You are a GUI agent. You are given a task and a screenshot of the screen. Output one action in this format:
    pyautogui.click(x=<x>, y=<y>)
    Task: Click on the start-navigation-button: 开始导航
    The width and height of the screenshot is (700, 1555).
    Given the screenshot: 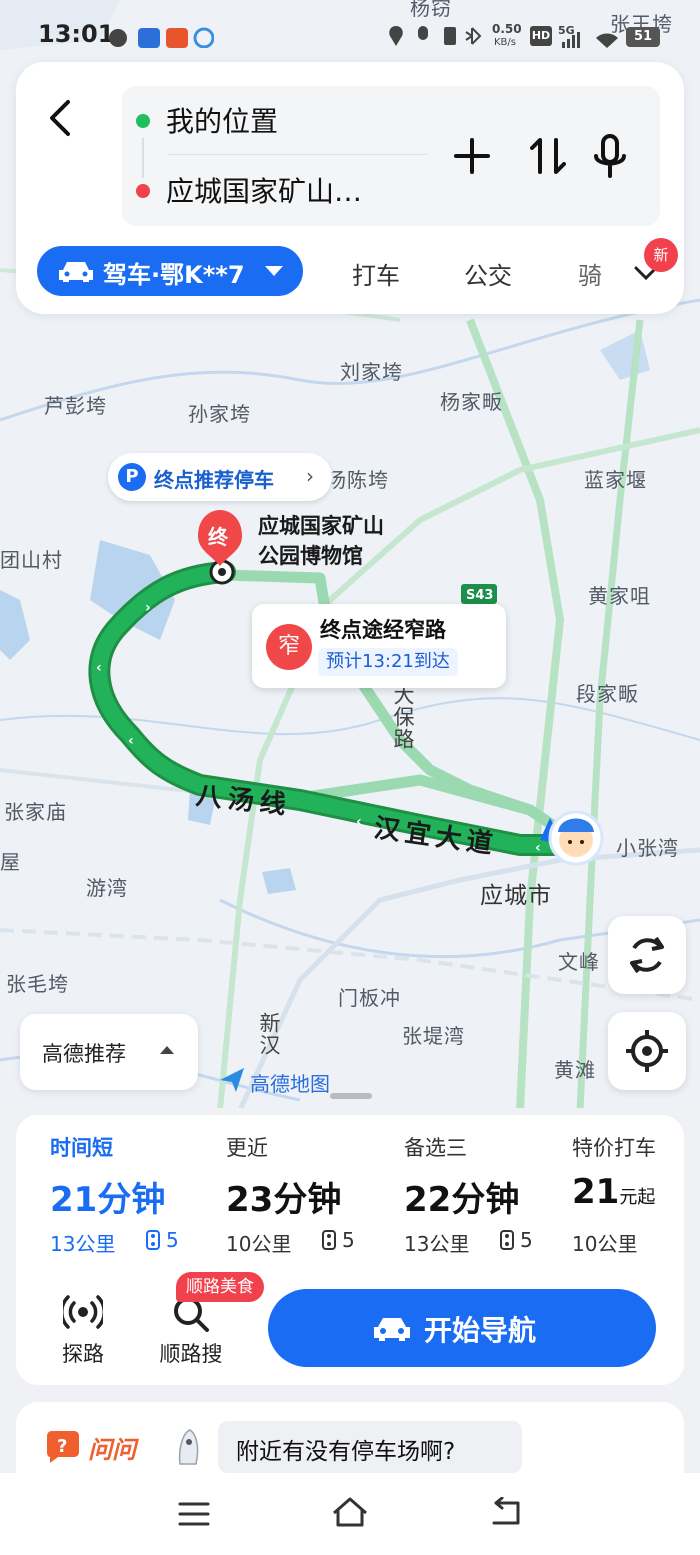 What is the action you would take?
    pyautogui.click(x=462, y=1328)
    